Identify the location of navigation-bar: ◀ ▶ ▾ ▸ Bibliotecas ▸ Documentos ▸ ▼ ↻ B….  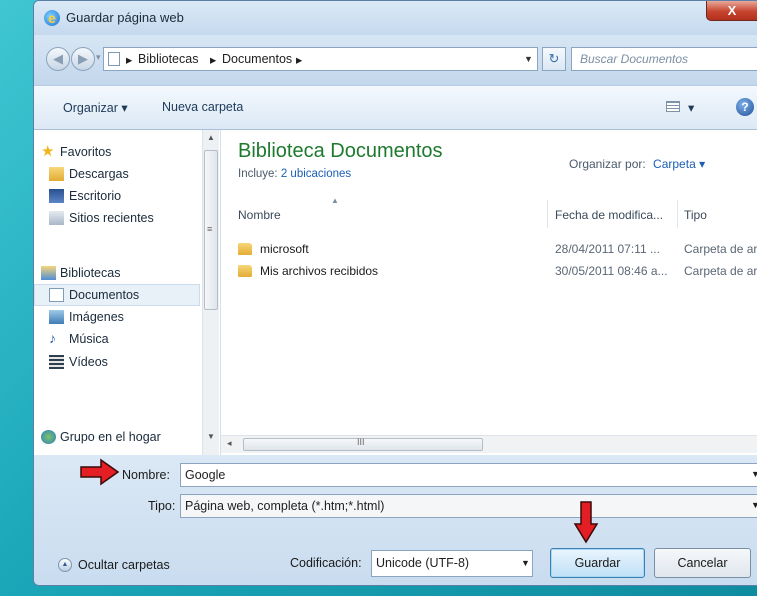
(395, 60).